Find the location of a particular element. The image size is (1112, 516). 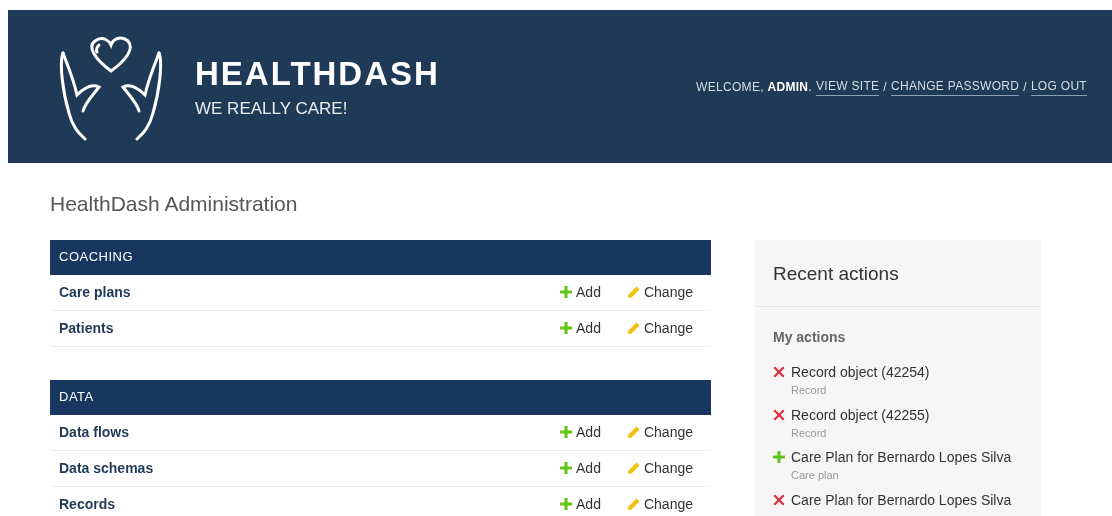

welcome-text: WELCOME, ADMIN. is located at coordinates (754, 87).